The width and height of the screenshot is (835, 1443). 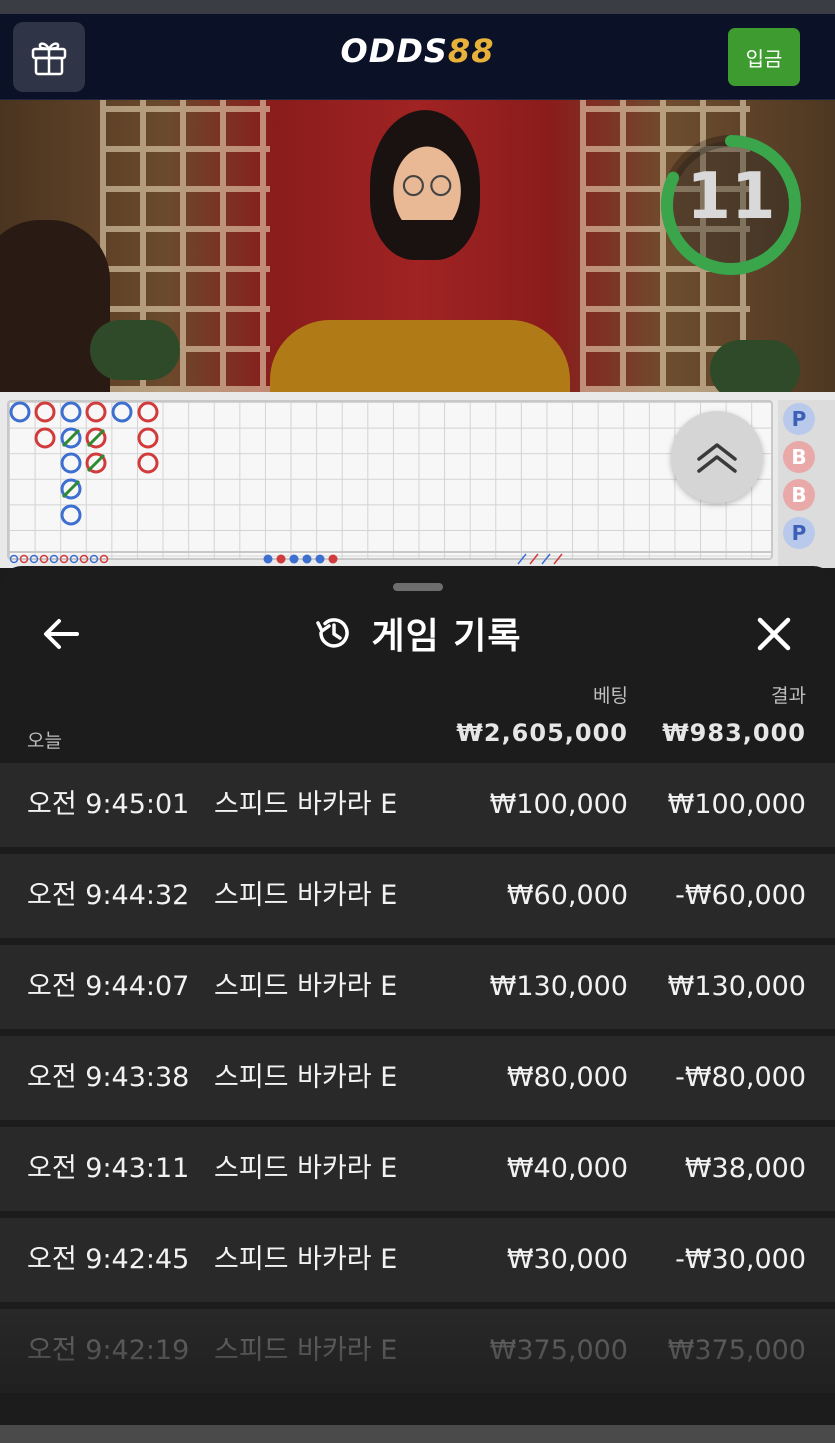 What do you see at coordinates (417, 1169) in the screenshot?
I see `history-row: 오전 9:43:11 스피드 바카라 E ₩40,000 ₩38,000` at bounding box center [417, 1169].